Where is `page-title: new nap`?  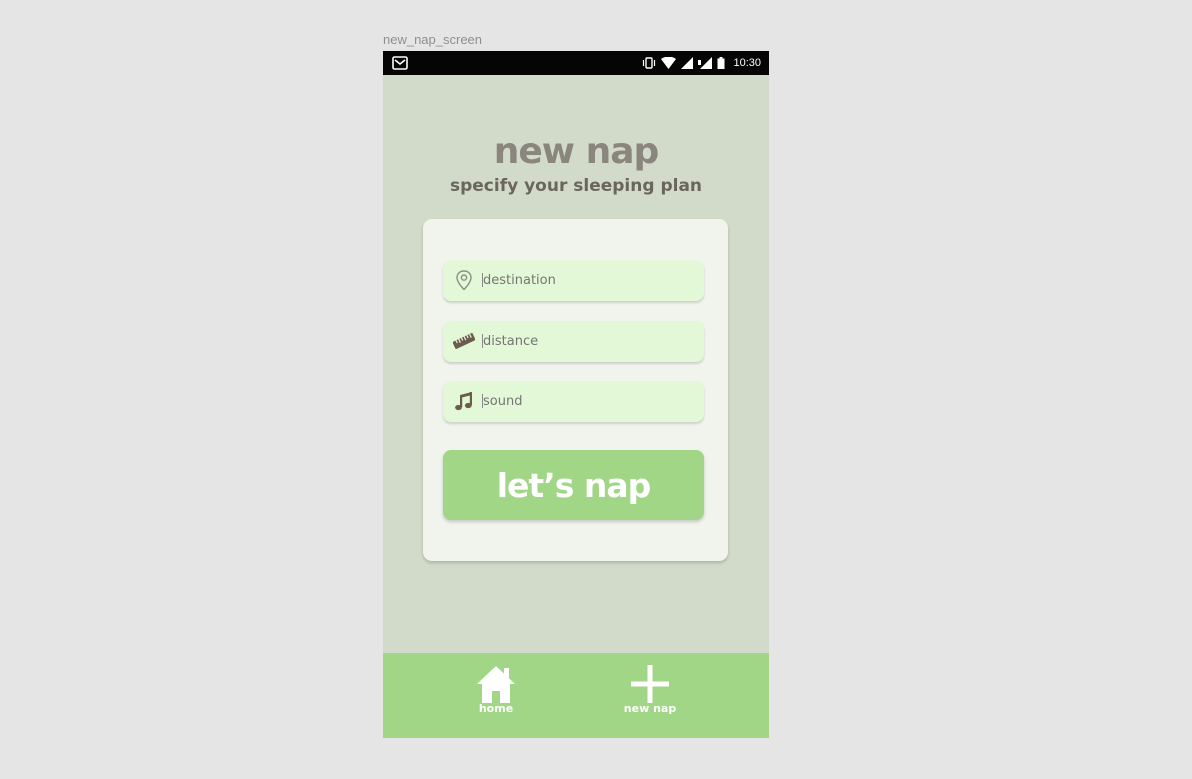 page-title: new nap is located at coordinates (576, 151).